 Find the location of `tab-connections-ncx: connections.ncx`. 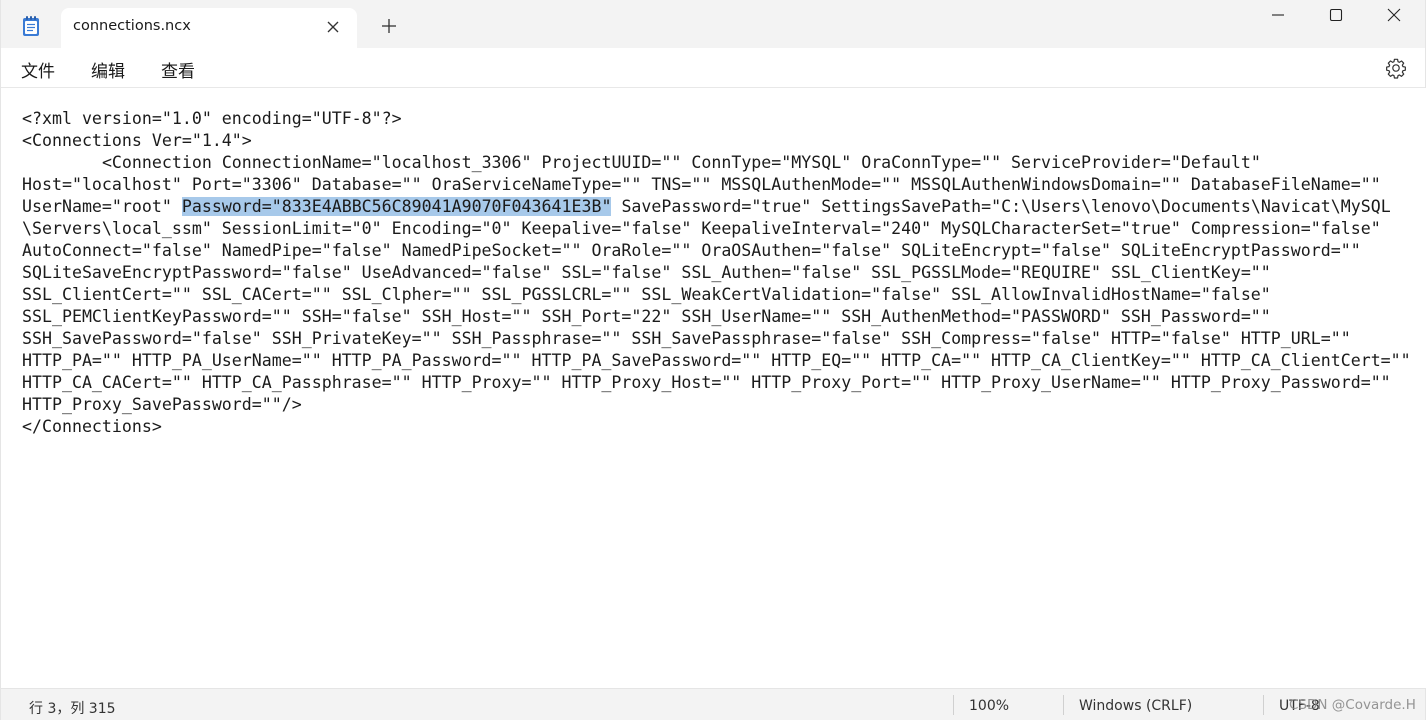

tab-connections-ncx: connections.ncx is located at coordinates (209, 28).